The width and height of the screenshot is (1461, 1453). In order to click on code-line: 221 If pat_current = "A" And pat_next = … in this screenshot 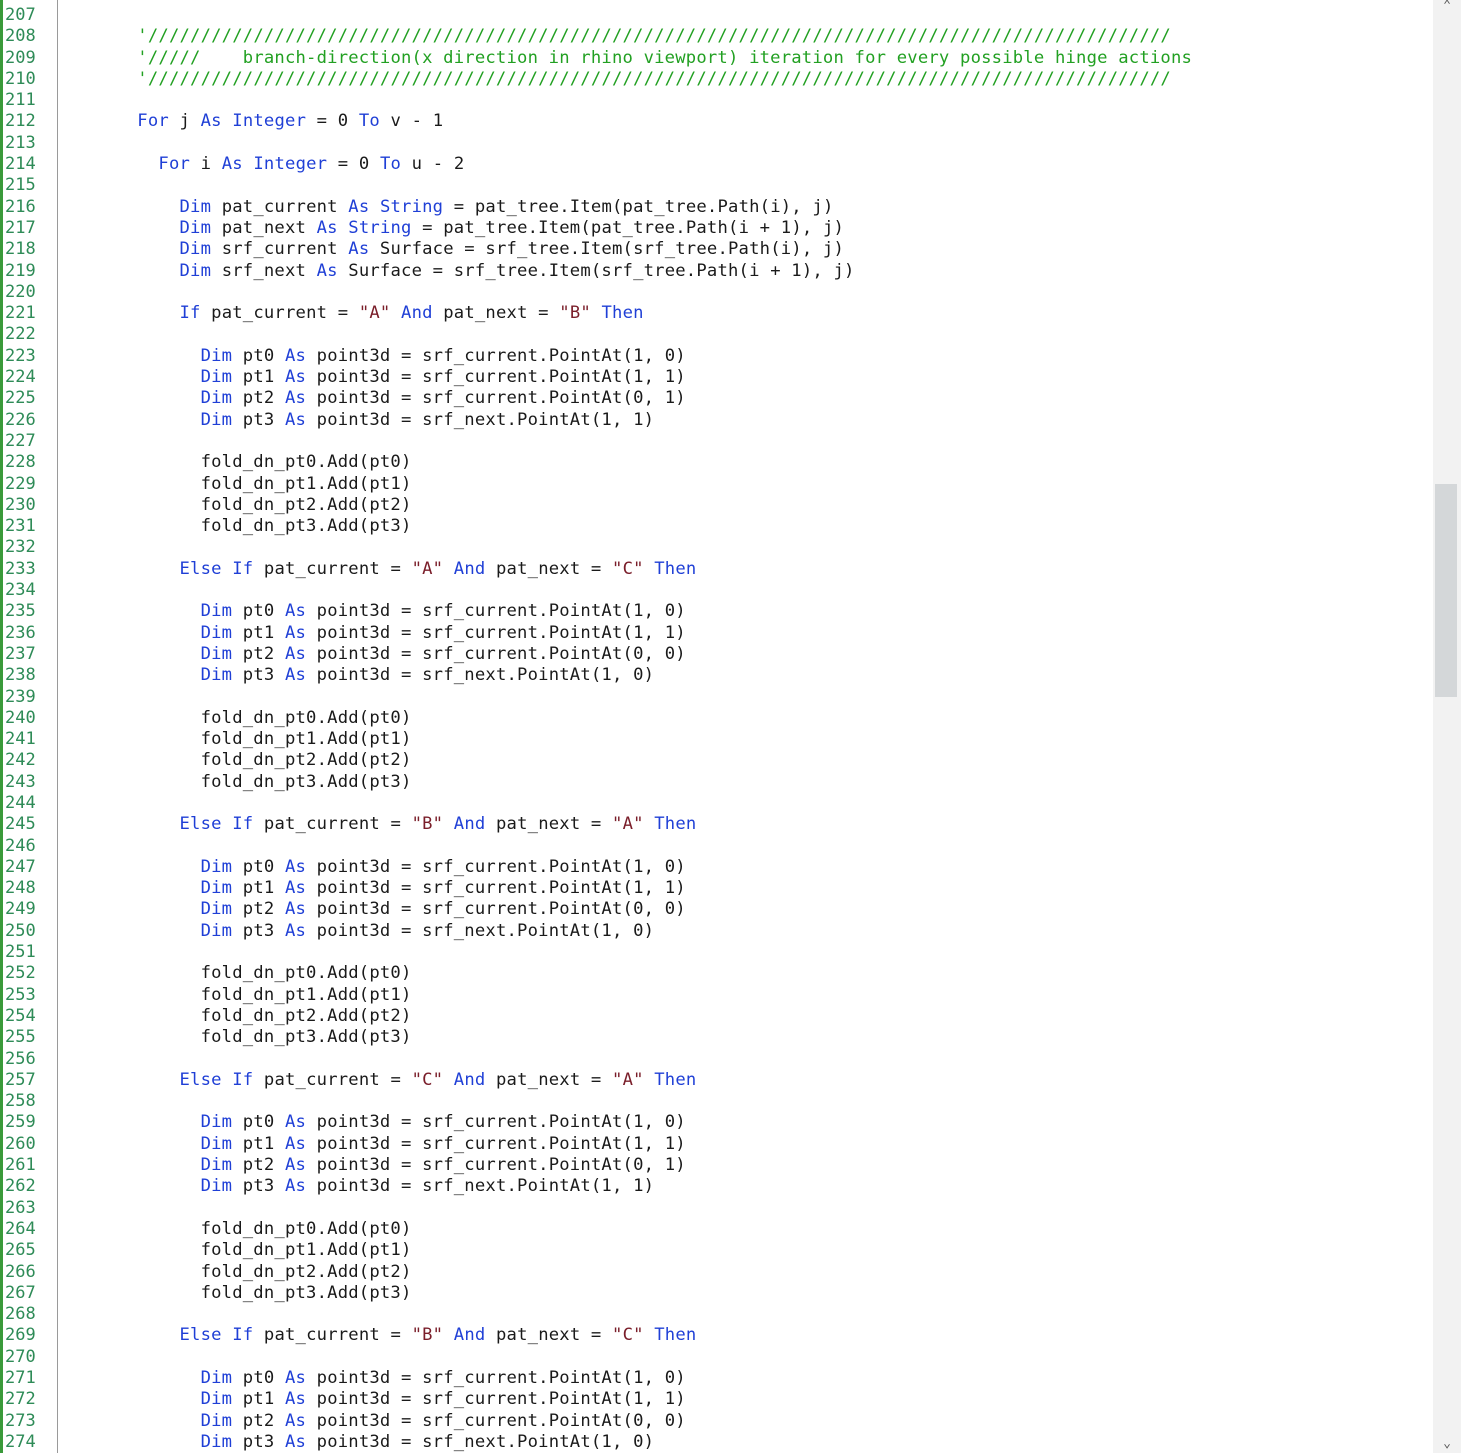, I will do `click(716, 313)`.